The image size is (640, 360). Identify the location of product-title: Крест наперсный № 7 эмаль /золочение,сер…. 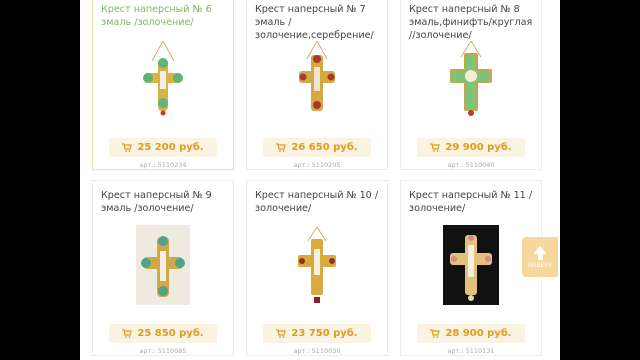
(319, 22).